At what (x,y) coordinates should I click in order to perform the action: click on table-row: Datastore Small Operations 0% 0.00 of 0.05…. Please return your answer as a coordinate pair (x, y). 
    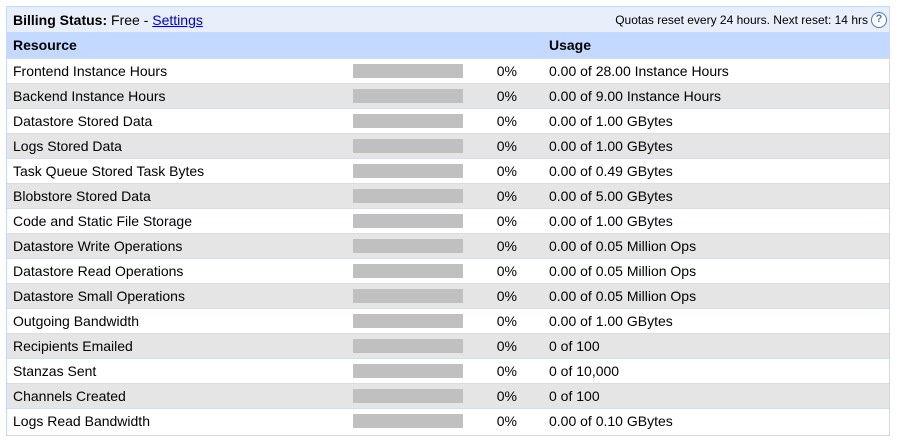
    Looking at the image, I should click on (448, 295).